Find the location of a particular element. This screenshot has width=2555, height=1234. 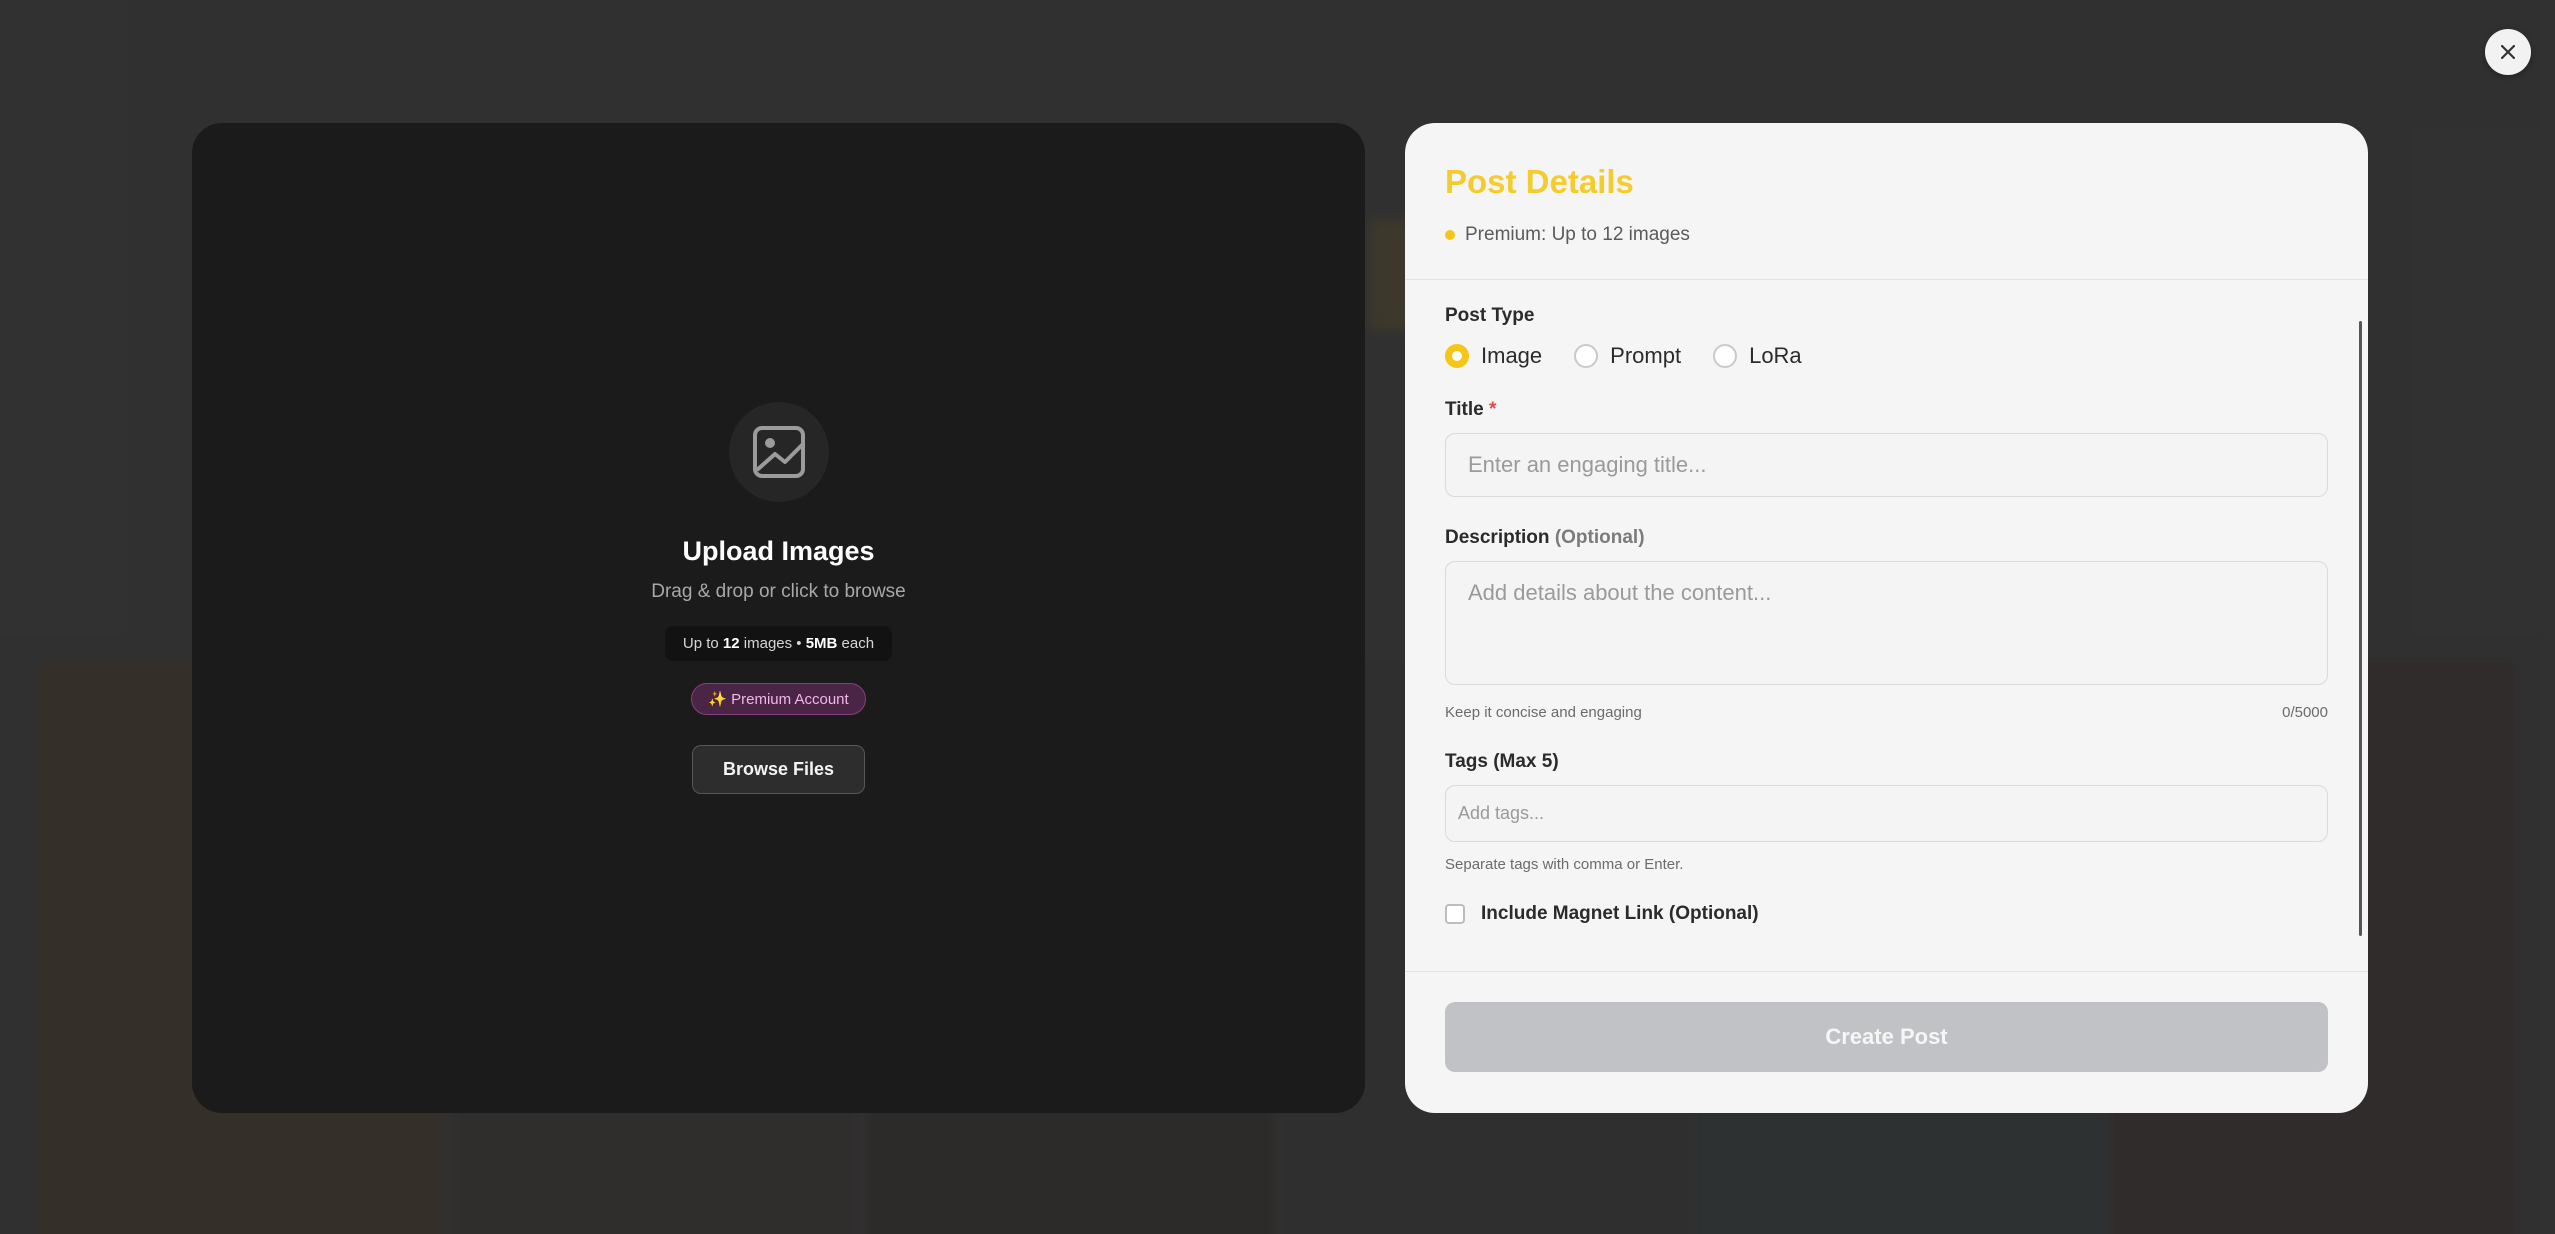

post-type-image: Image is located at coordinates (1493, 356).